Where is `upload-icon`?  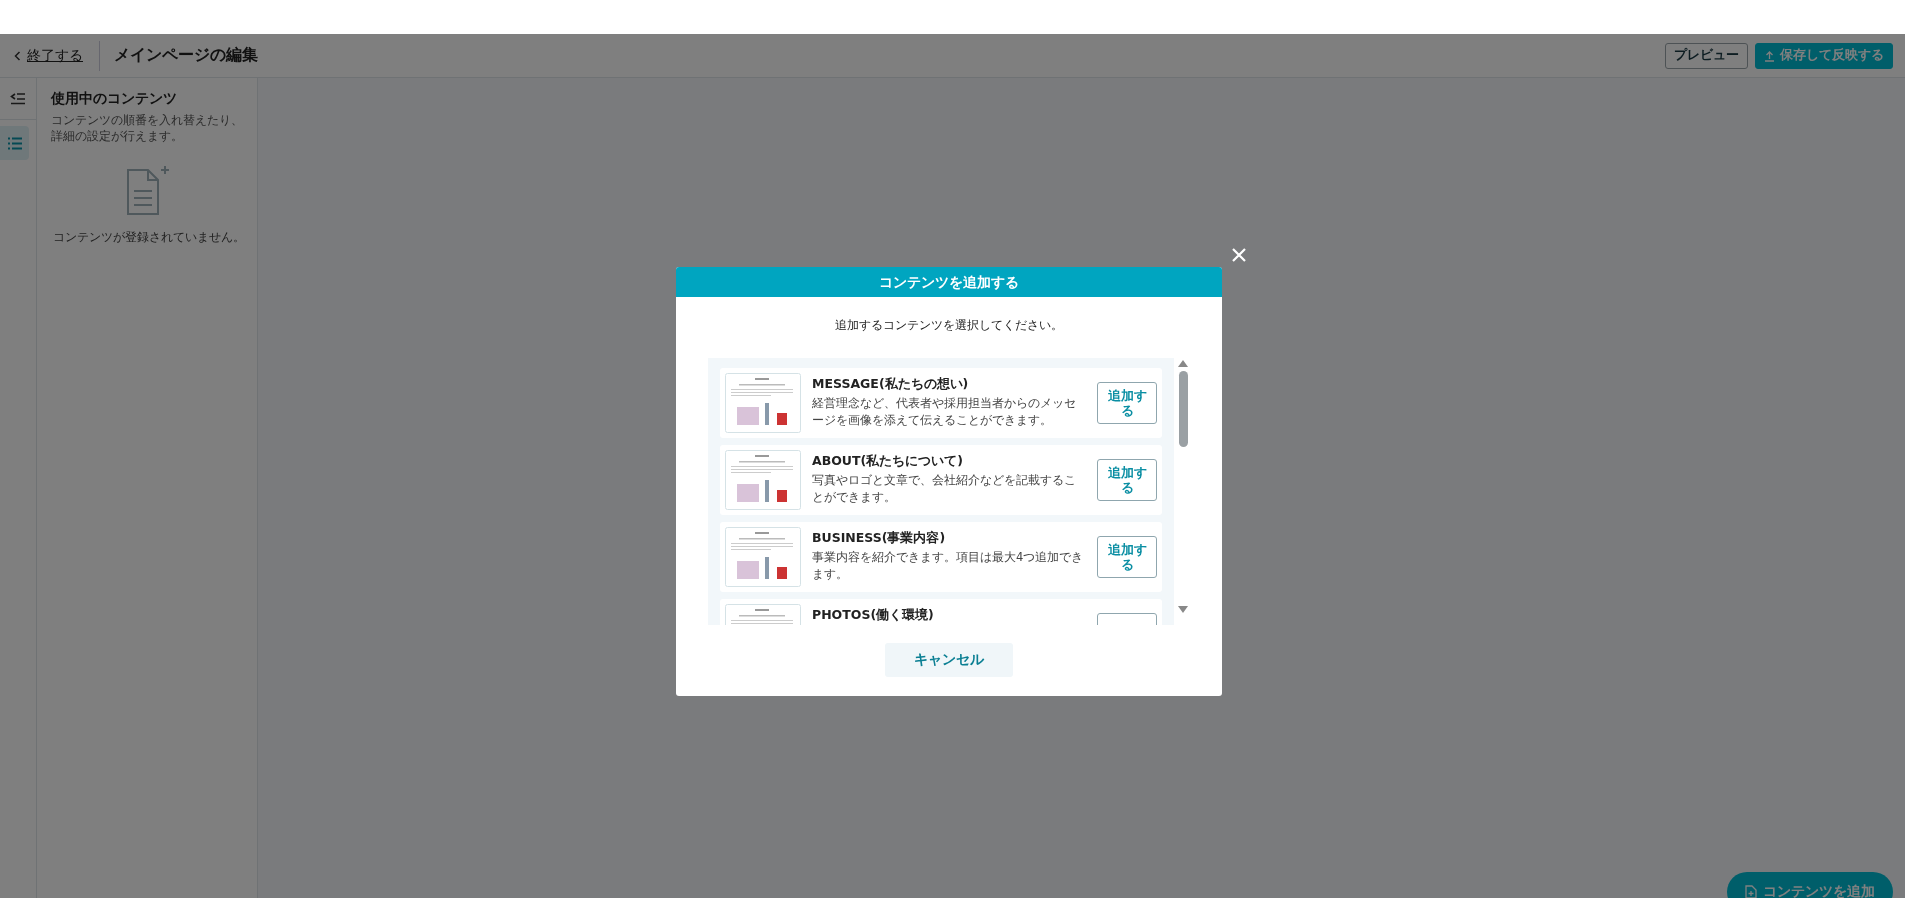
upload-icon is located at coordinates (1769, 55).